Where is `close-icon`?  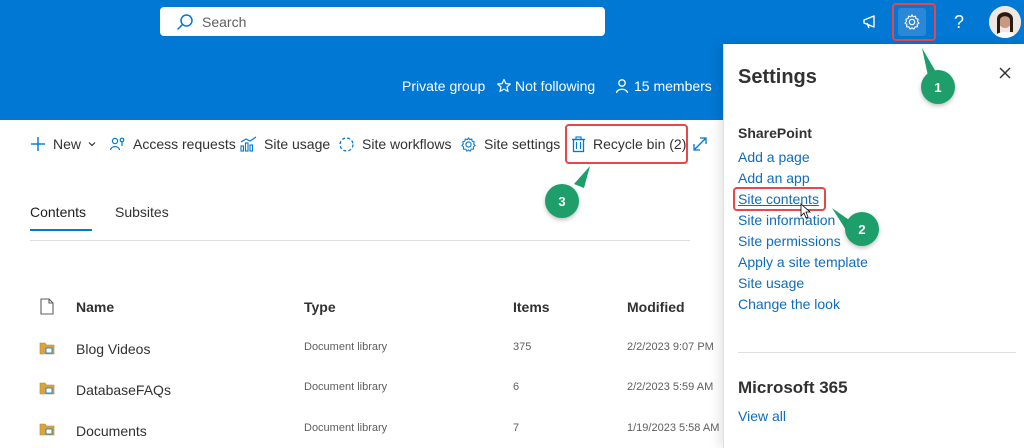 close-icon is located at coordinates (1005, 73).